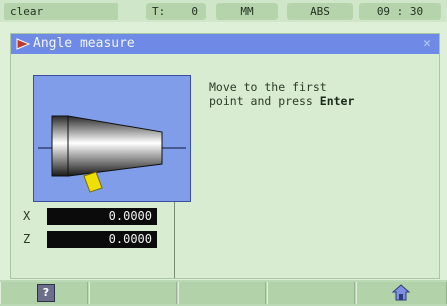 The width and height of the screenshot is (447, 306). I want to click on softkey-bar: ?, so click(223, 293).